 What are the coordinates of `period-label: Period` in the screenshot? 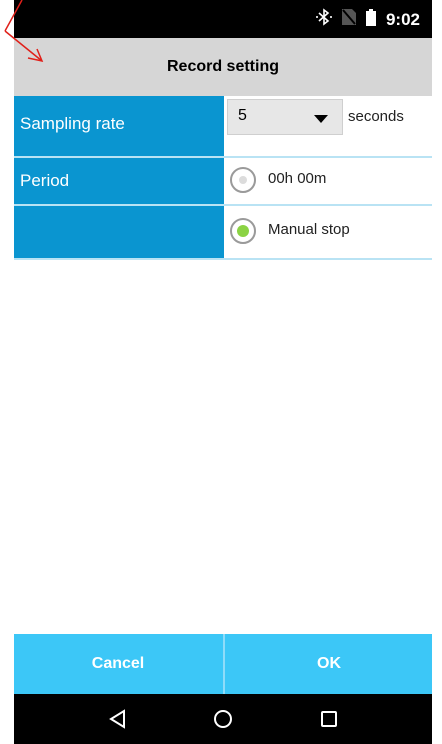 It's located at (119, 181).